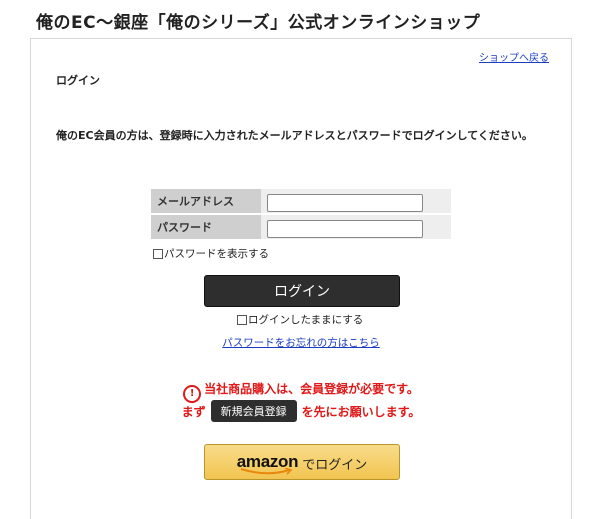 The width and height of the screenshot is (600, 519). I want to click on registration-prompt: まず 新規会員登録 を先にお願いします。, so click(301, 411).